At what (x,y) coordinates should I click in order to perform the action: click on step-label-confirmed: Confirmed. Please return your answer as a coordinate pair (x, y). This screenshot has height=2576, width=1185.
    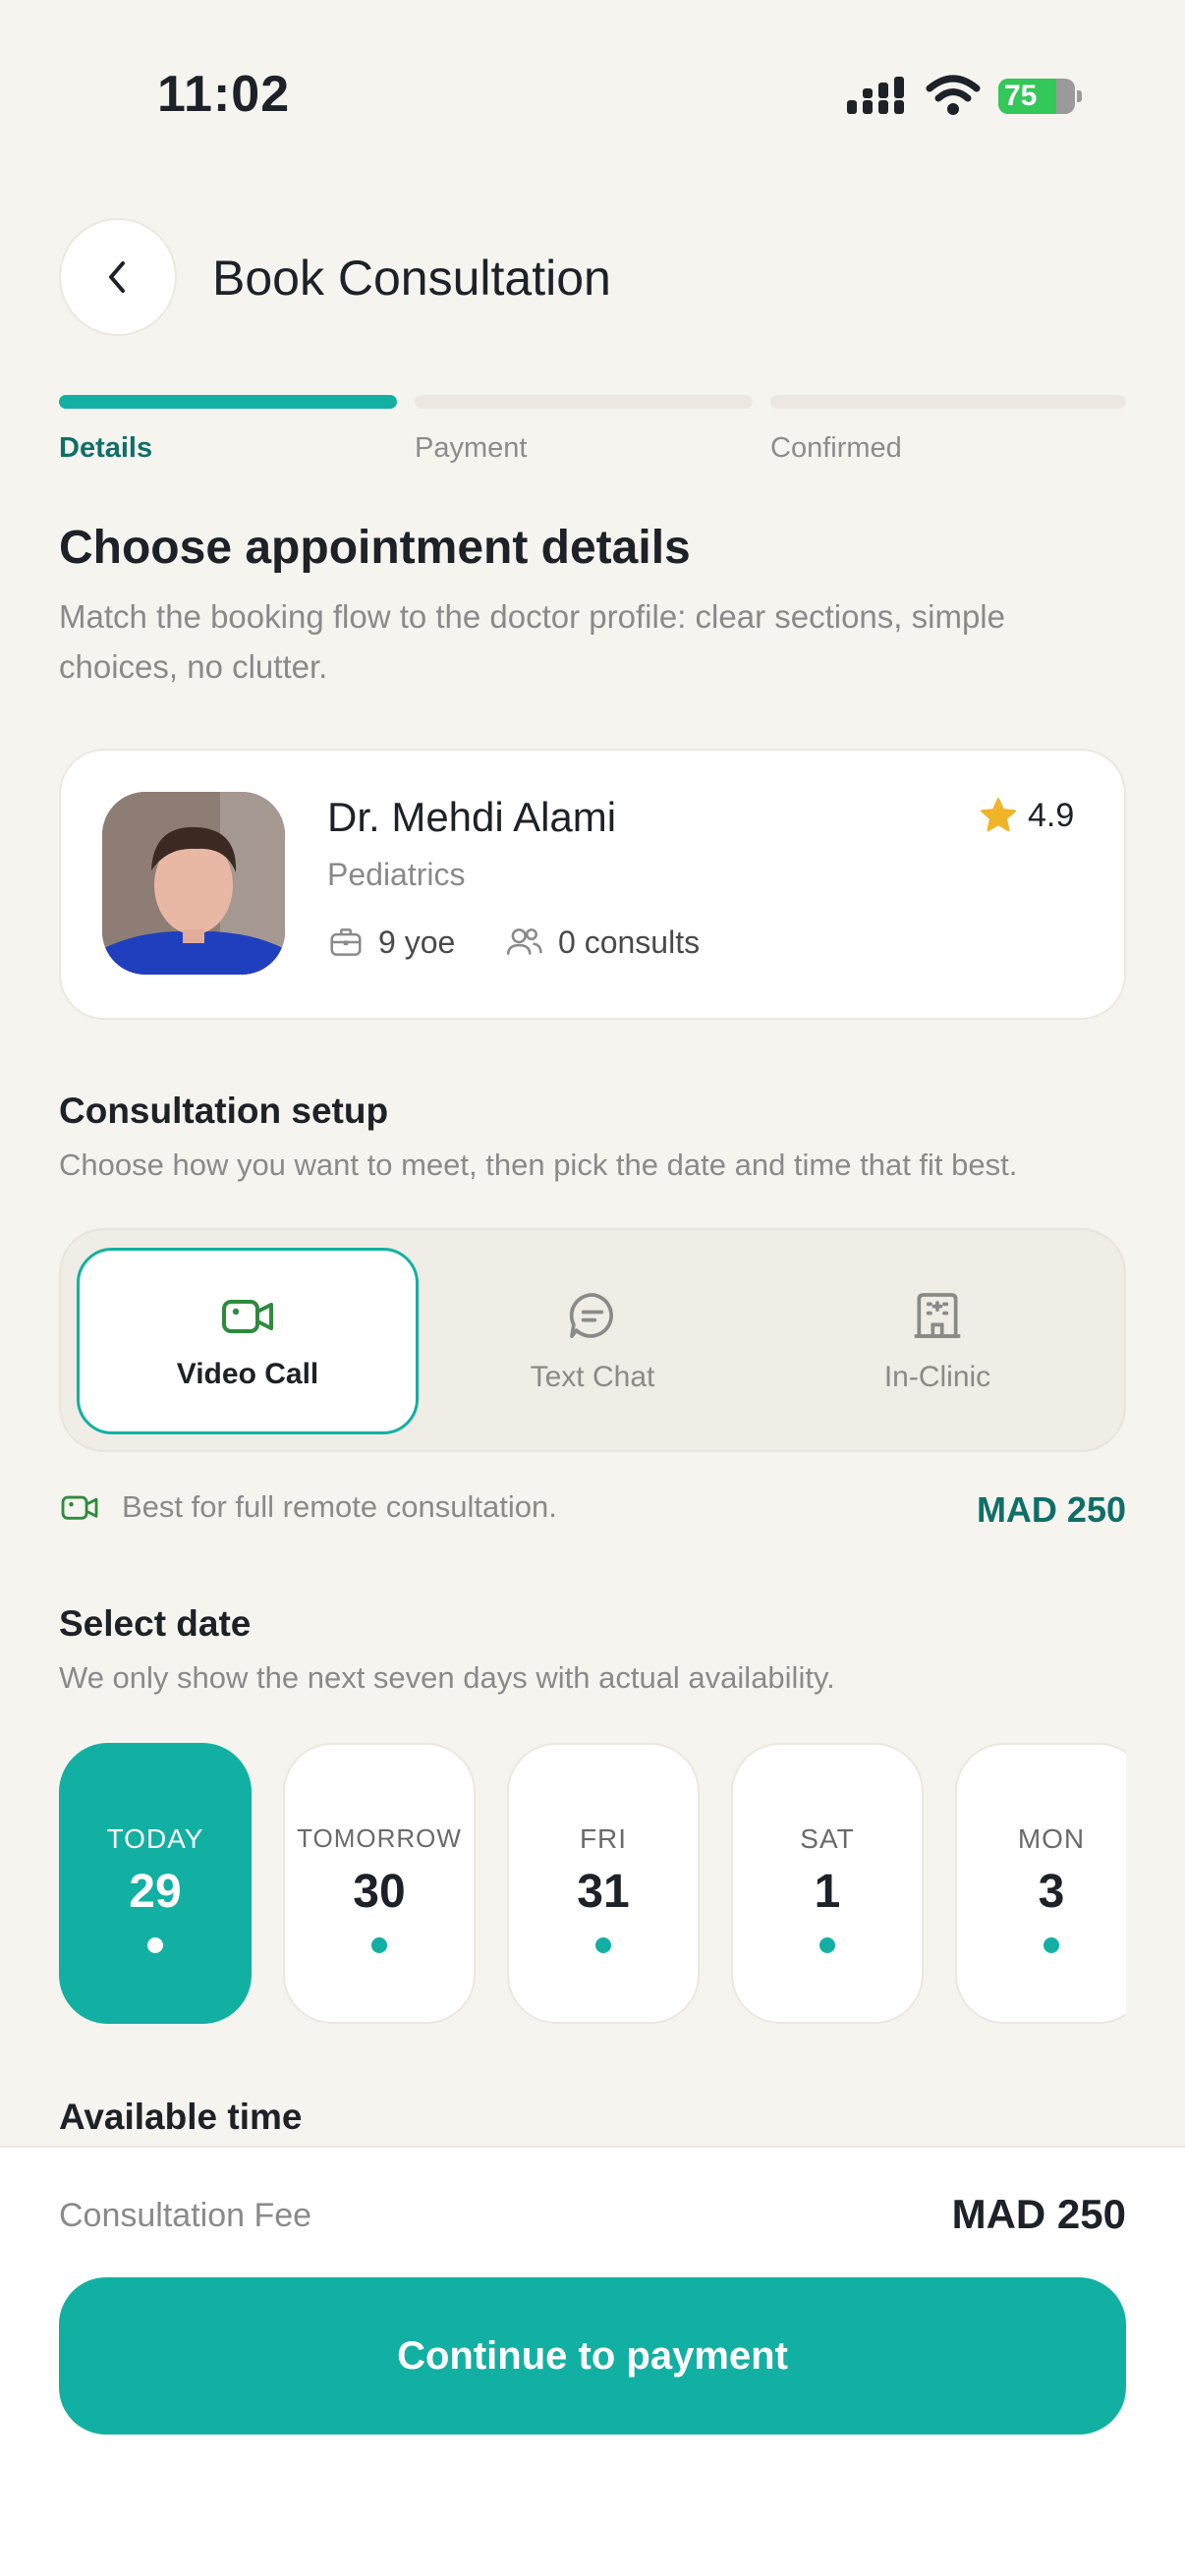
    Looking at the image, I should click on (836, 448).